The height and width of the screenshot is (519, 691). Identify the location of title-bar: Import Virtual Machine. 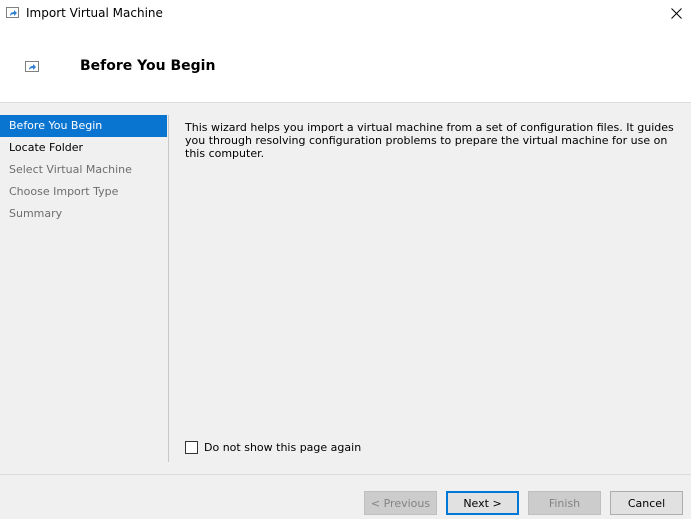
(345, 15).